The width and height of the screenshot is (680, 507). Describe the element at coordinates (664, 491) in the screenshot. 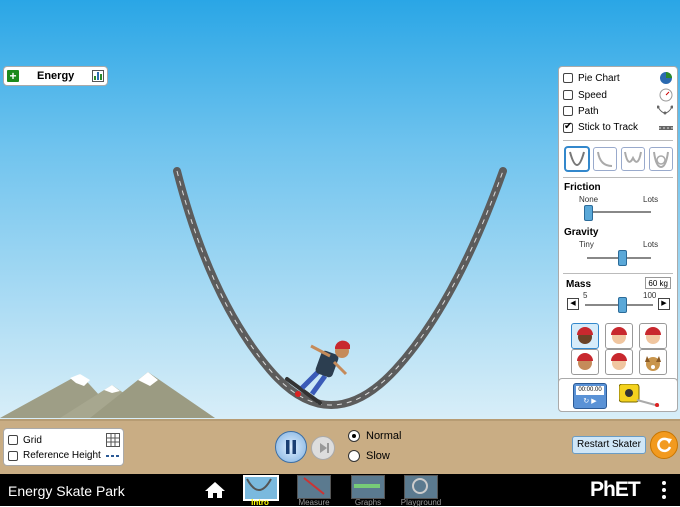

I see `menu-dots-icon` at that location.